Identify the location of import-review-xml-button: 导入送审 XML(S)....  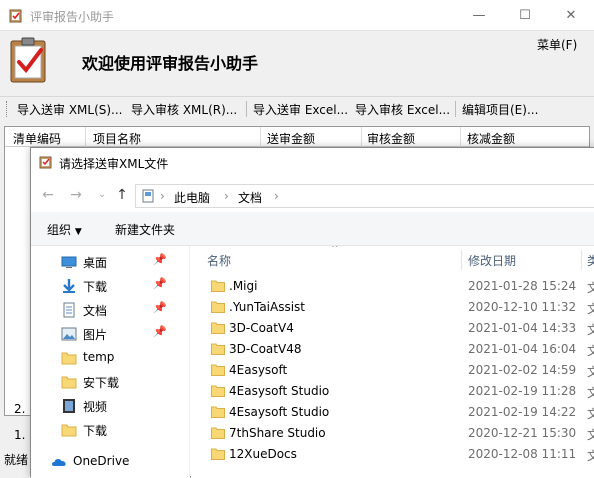
(70, 109).